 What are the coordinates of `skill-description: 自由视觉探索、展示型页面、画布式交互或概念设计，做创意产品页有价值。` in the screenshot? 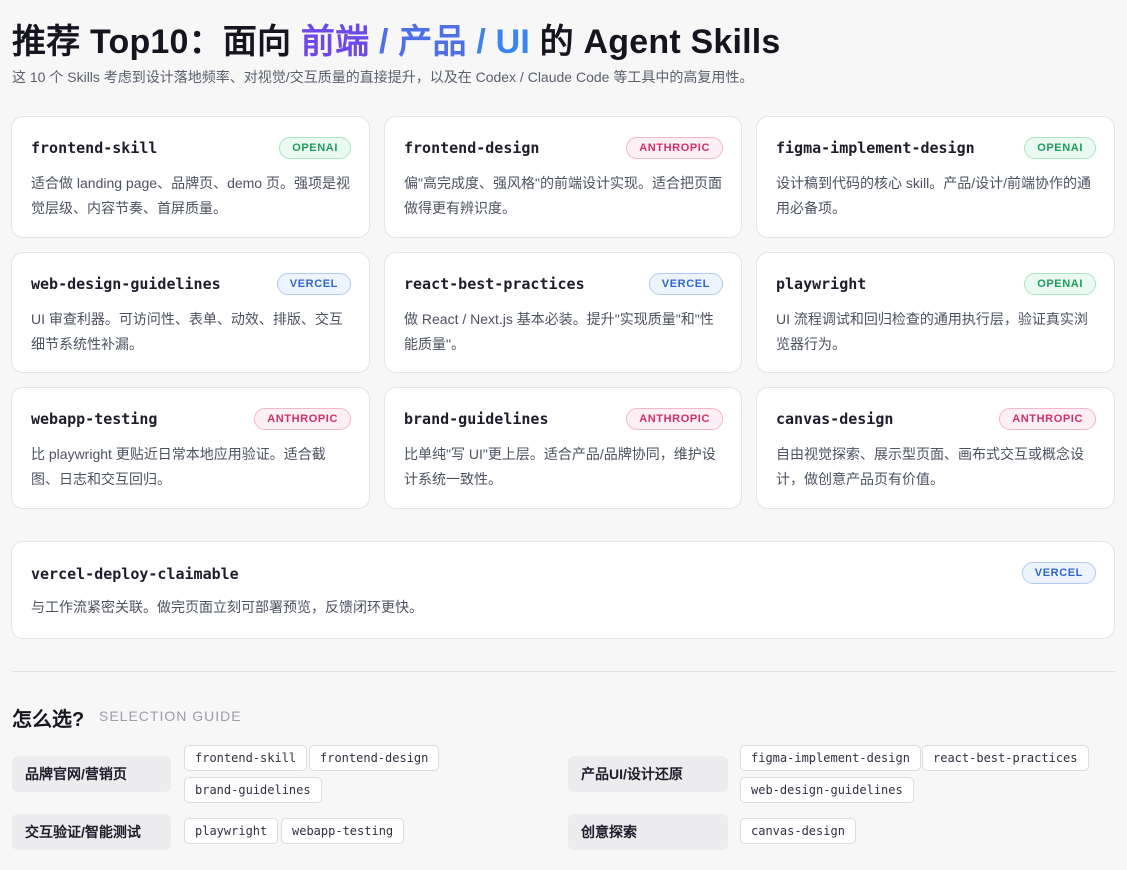 It's located at (930, 466).